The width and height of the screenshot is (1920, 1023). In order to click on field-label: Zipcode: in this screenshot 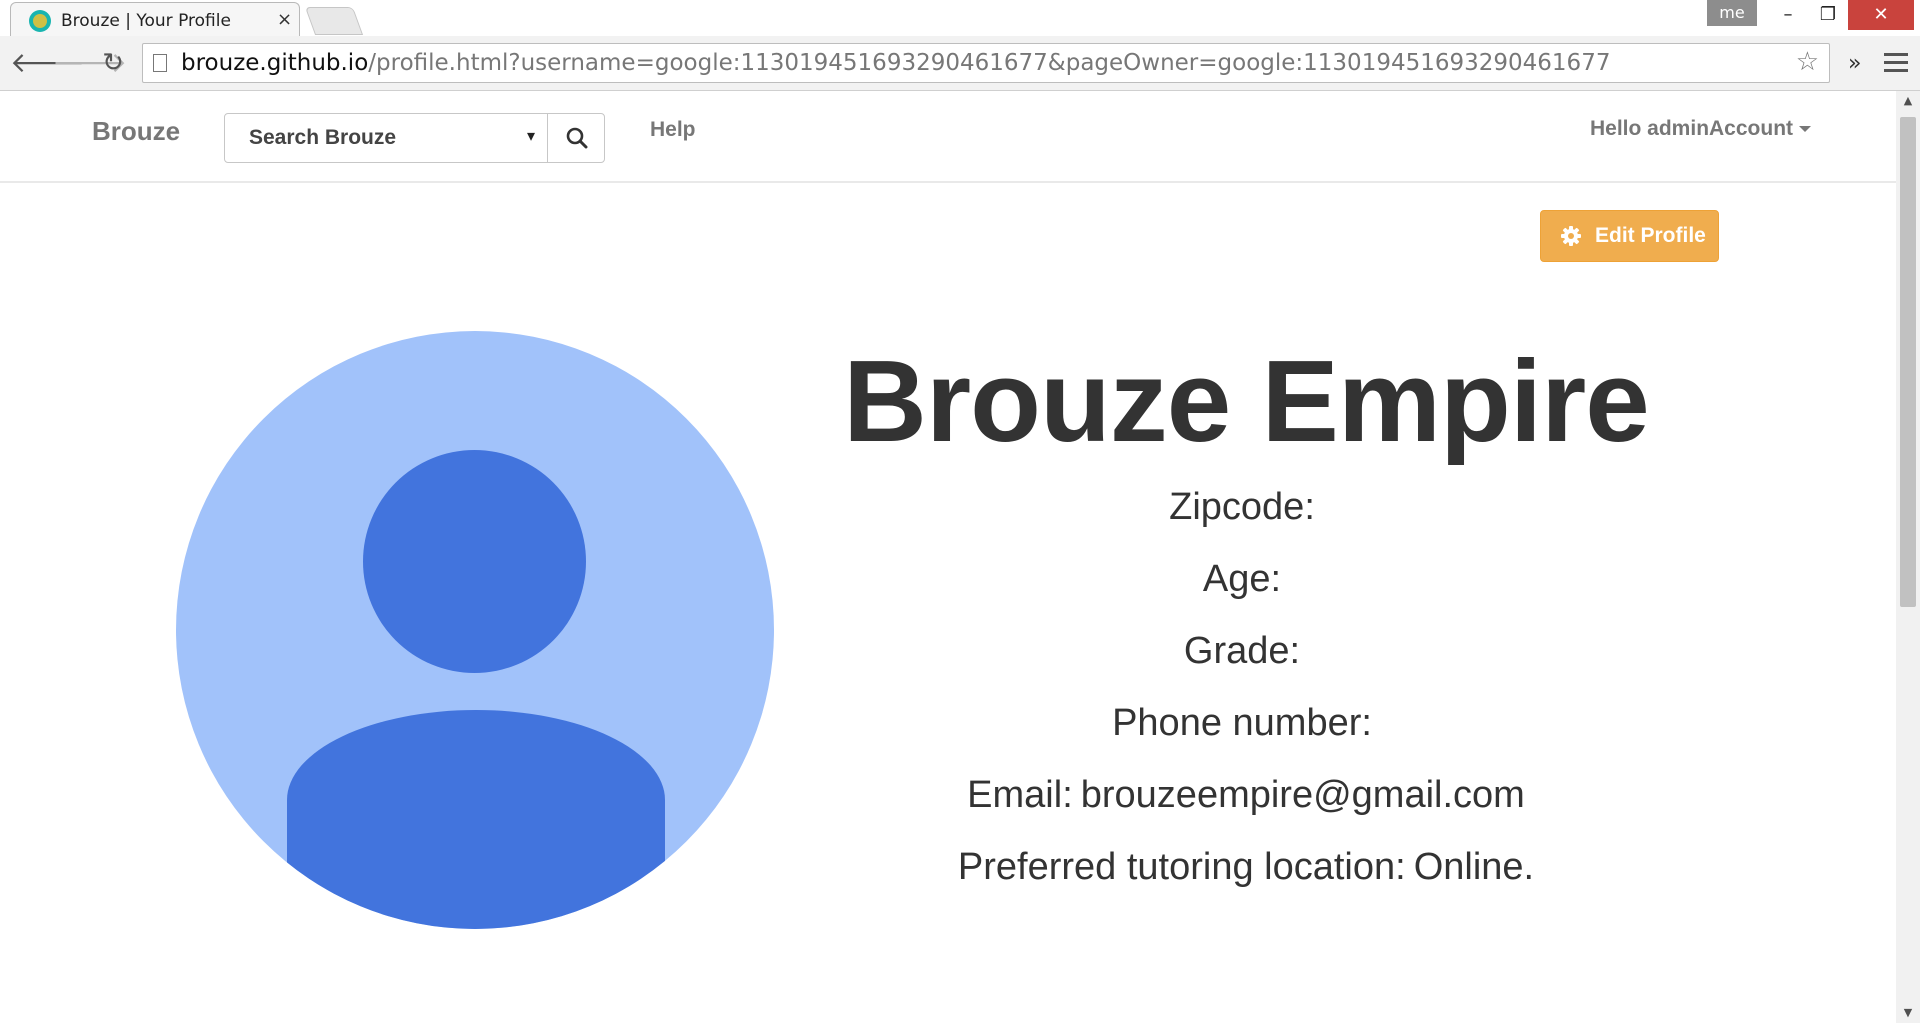, I will do `click(1242, 507)`.